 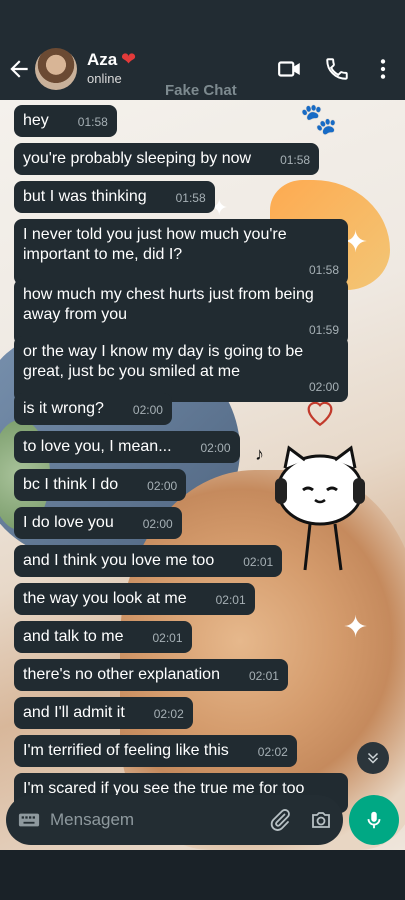 I want to click on paw-print-icon: 🐾, so click(x=319, y=119).